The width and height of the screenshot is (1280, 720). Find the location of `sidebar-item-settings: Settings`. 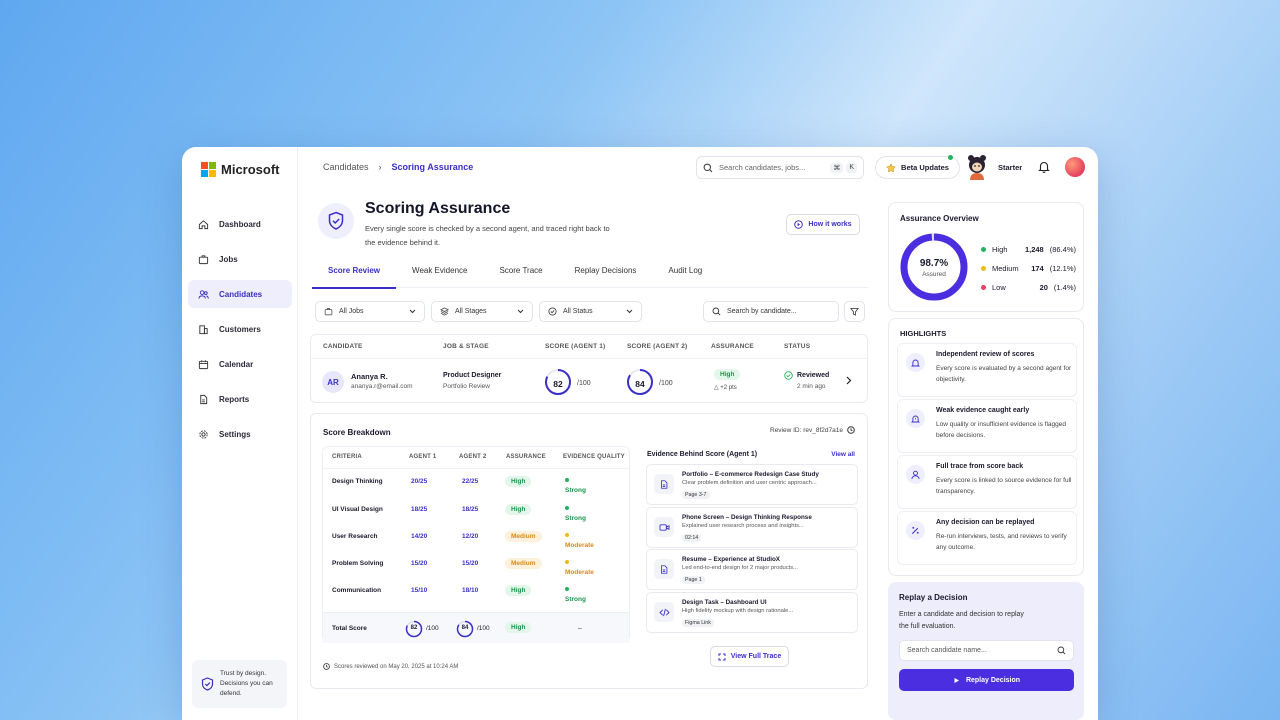

sidebar-item-settings: Settings is located at coordinates (240, 434).